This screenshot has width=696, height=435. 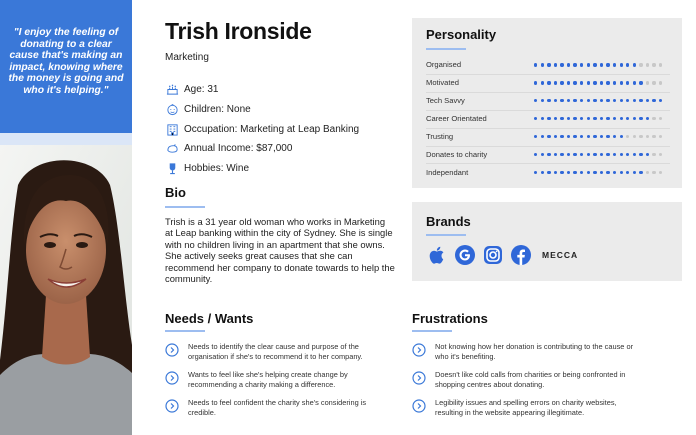 I want to click on portrait-illustration, so click(x=66, y=290).